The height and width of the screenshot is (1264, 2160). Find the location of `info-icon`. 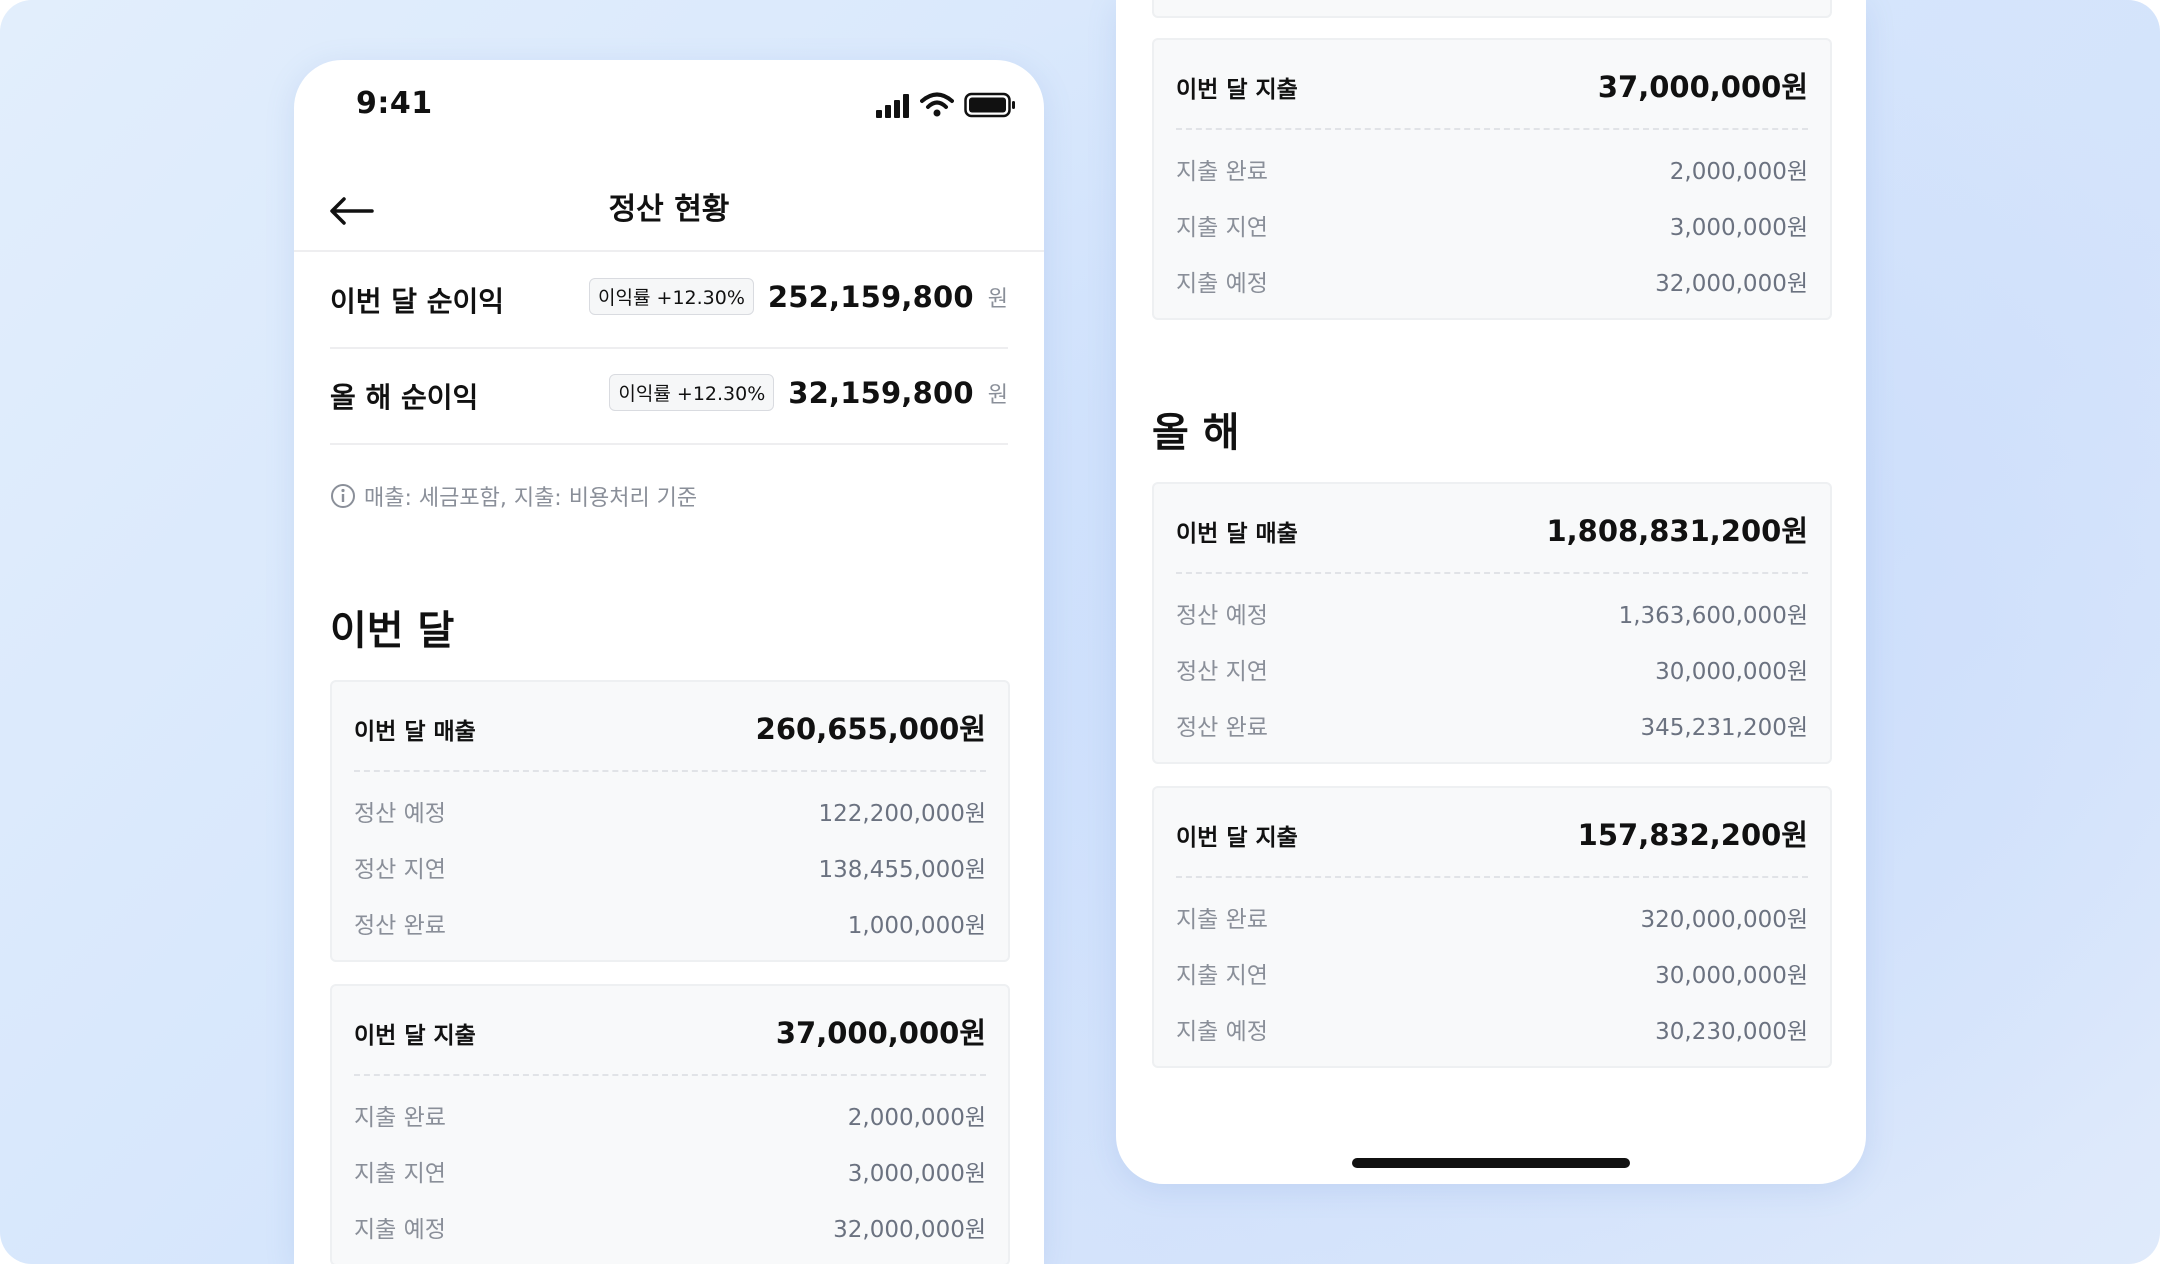

info-icon is located at coordinates (343, 496).